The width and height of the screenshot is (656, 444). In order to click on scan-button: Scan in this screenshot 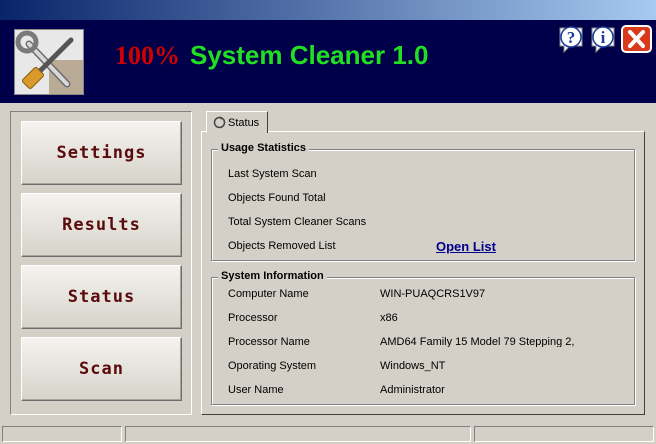, I will do `click(101, 369)`.